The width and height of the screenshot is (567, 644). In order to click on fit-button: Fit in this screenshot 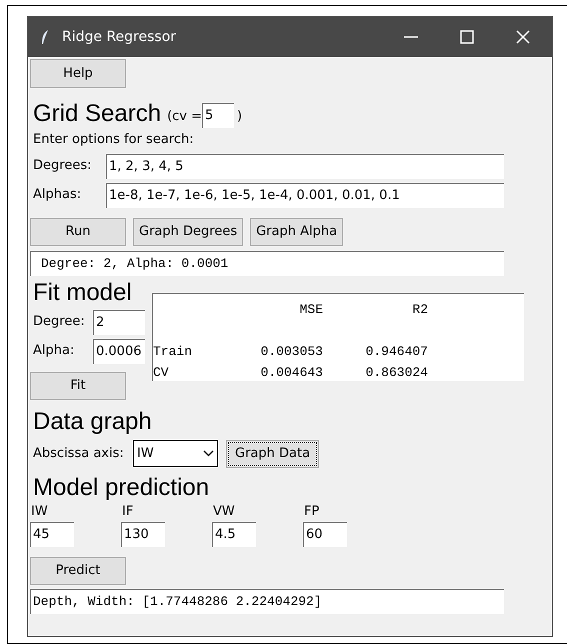, I will do `click(78, 386)`.